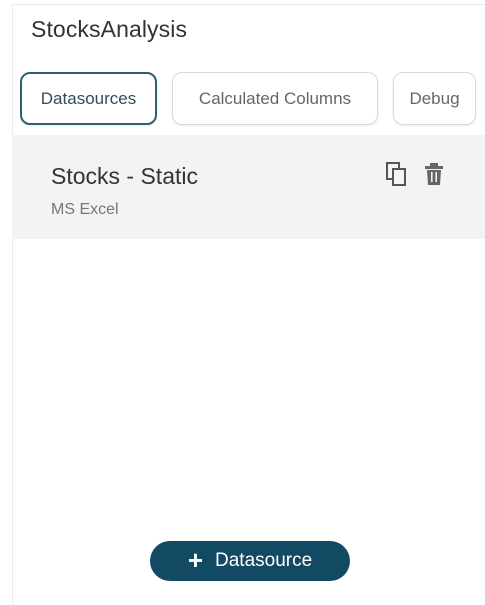 The height and width of the screenshot is (605, 485). What do you see at coordinates (124, 176) in the screenshot?
I see `datasource-name: Stocks - Static` at bounding box center [124, 176].